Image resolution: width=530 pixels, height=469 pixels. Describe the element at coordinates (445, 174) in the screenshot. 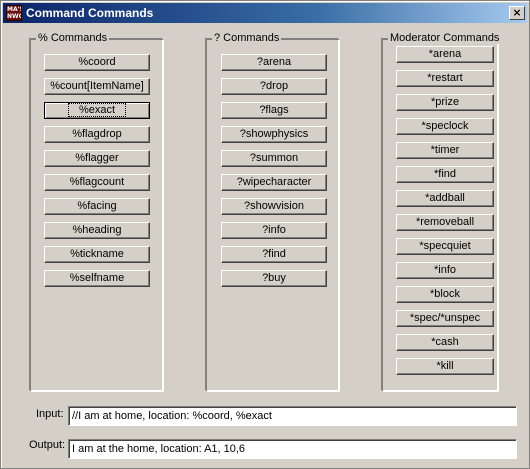

I see `mod-button-find: *find` at that location.